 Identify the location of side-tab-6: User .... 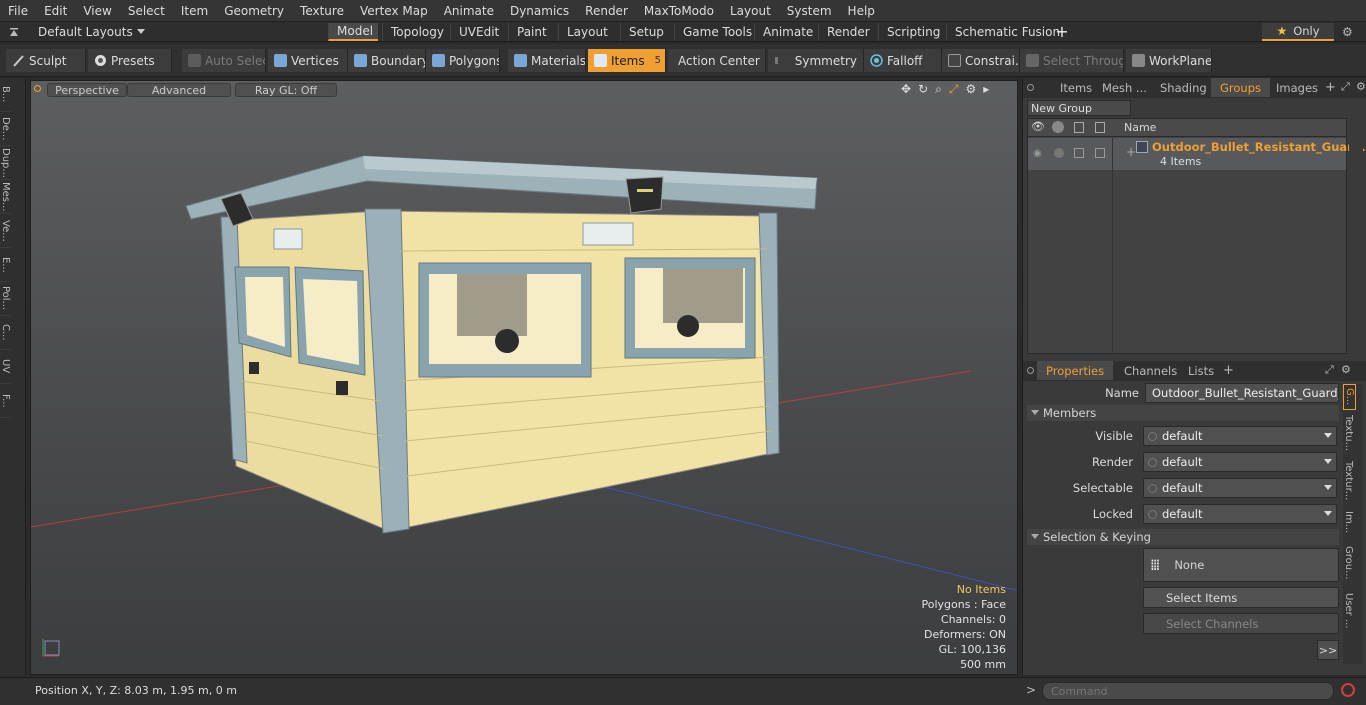
(1348, 611).